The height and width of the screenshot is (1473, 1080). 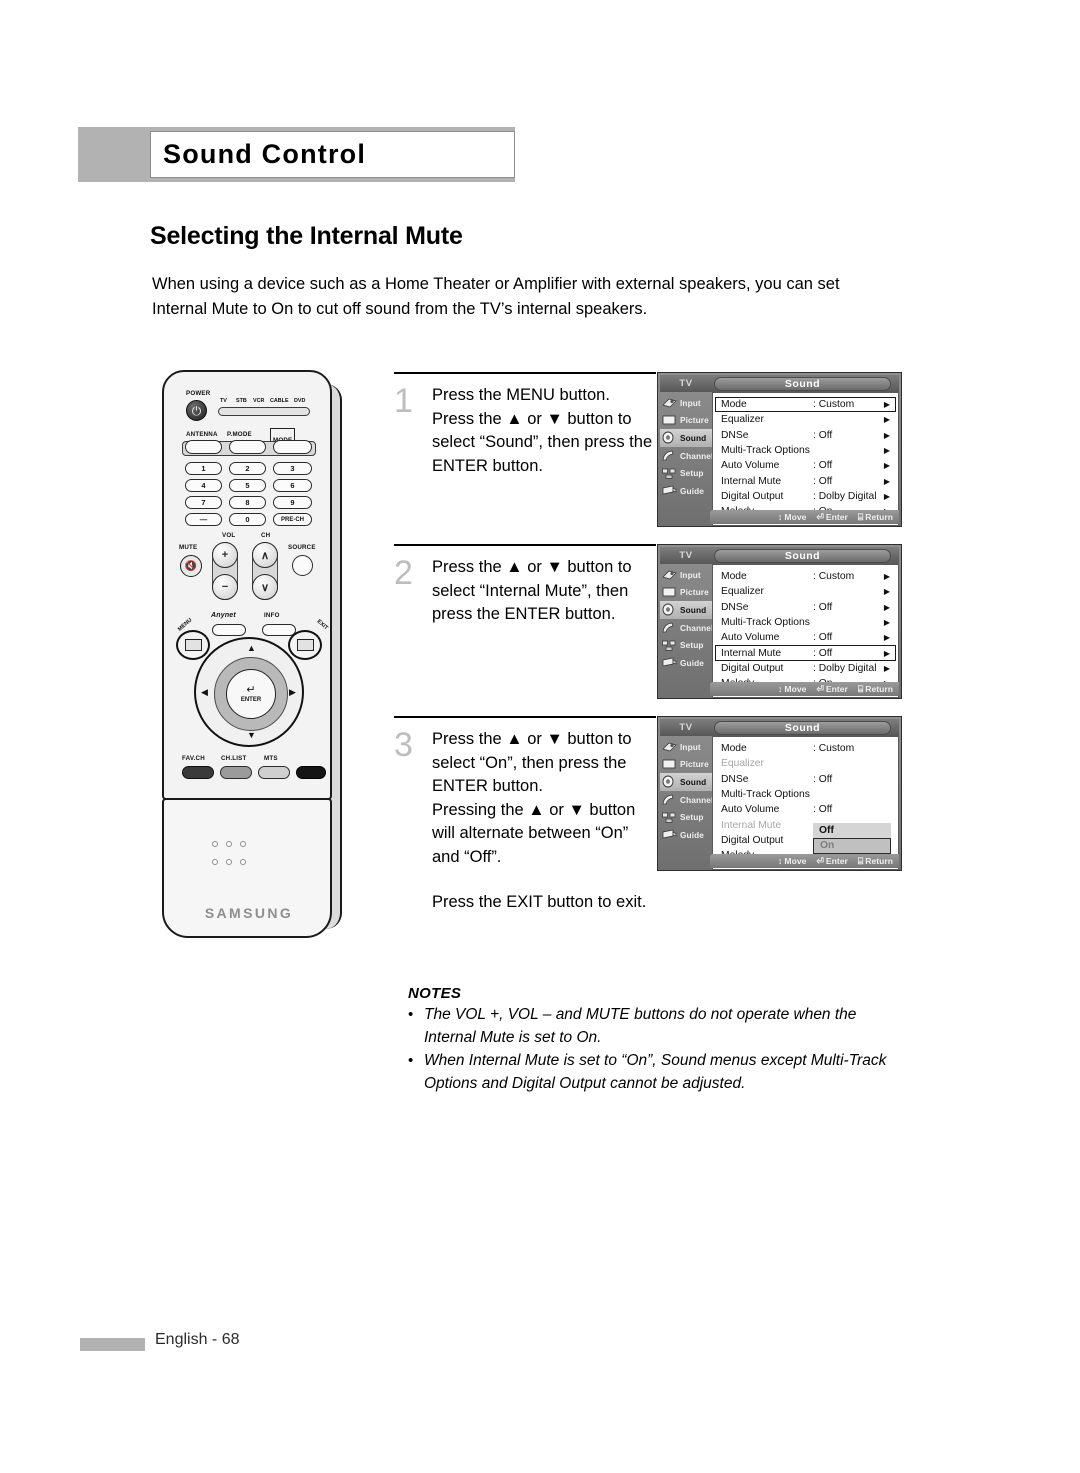 What do you see at coordinates (805, 763) in the screenshot?
I see `osd-row-equalizer: Equalizer` at bounding box center [805, 763].